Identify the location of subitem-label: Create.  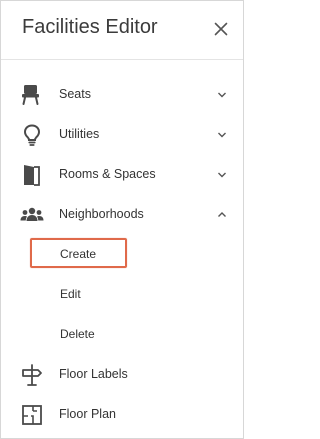
(78, 254).